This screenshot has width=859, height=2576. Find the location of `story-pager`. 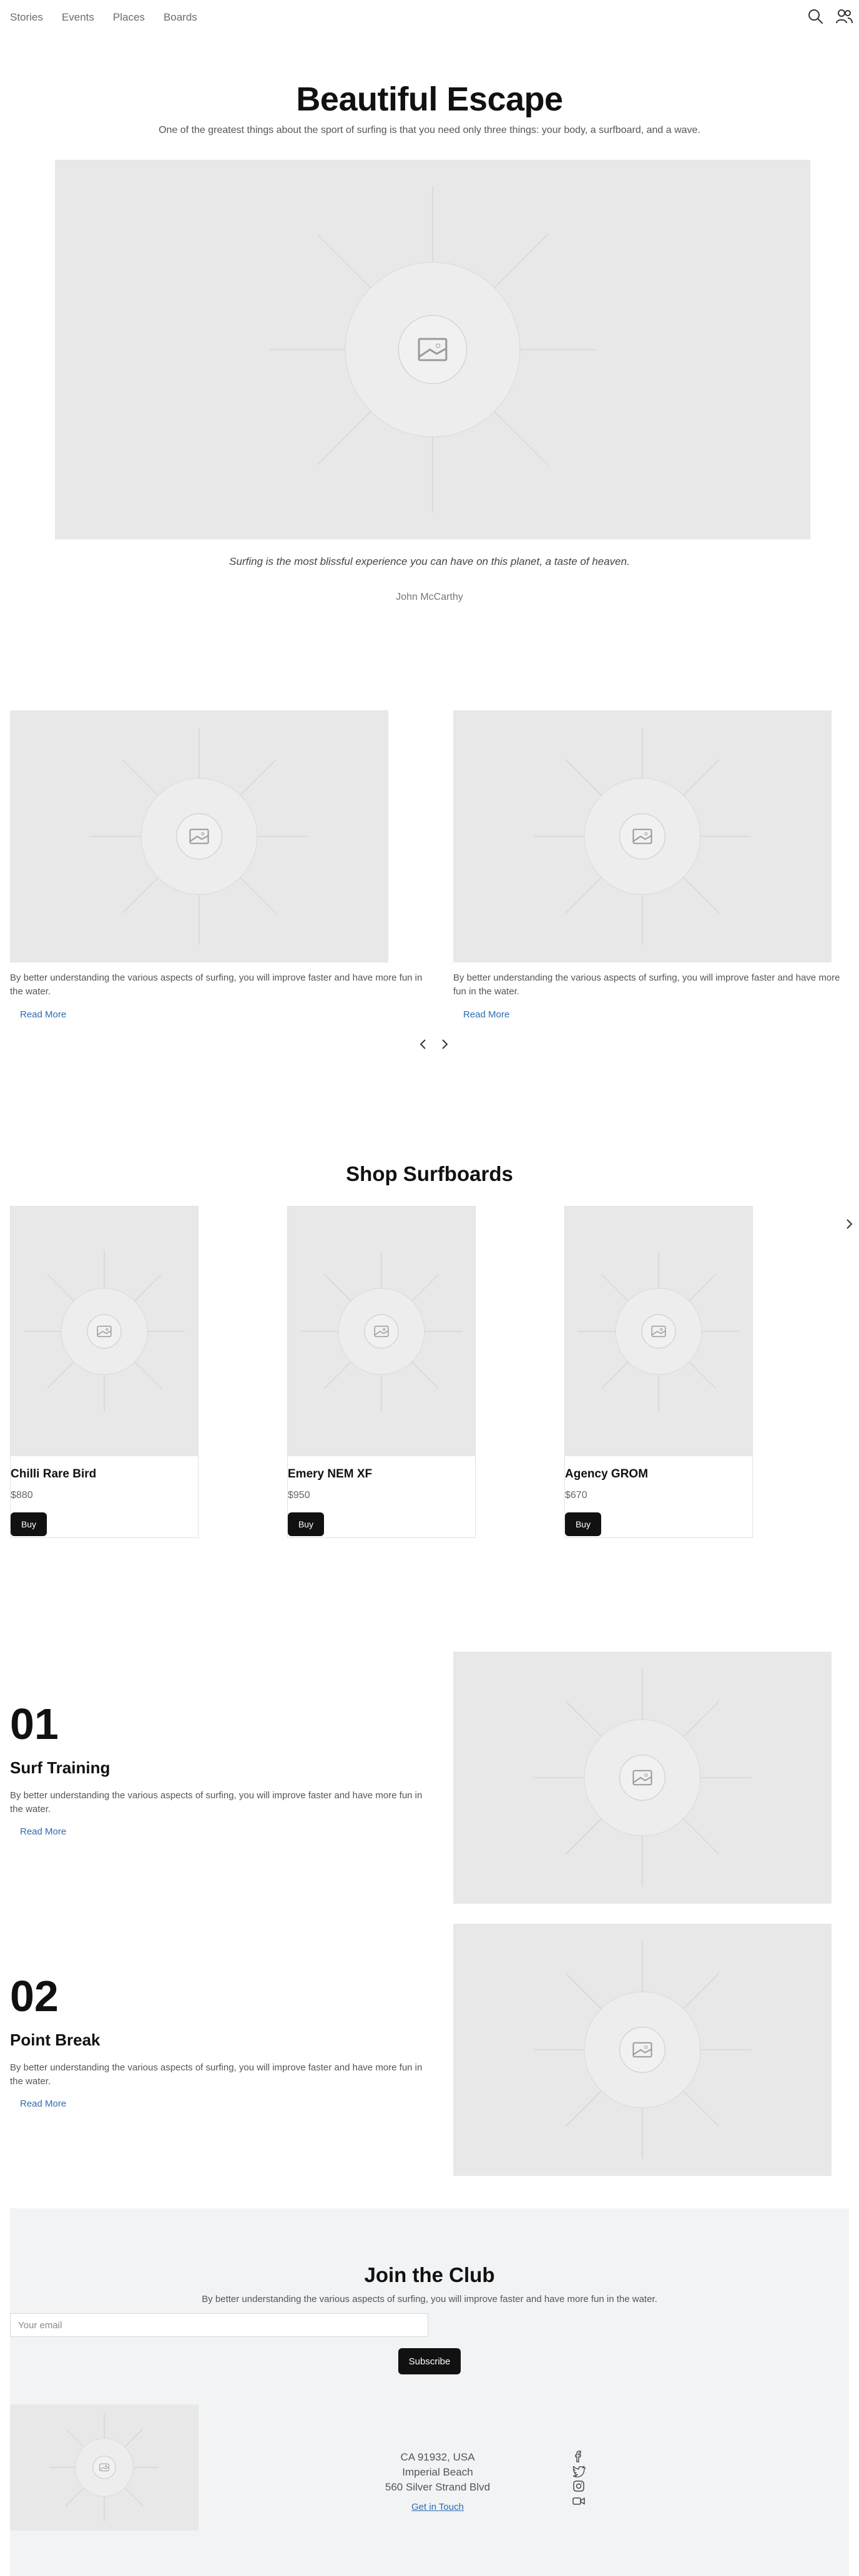

story-pager is located at coordinates (434, 1044).